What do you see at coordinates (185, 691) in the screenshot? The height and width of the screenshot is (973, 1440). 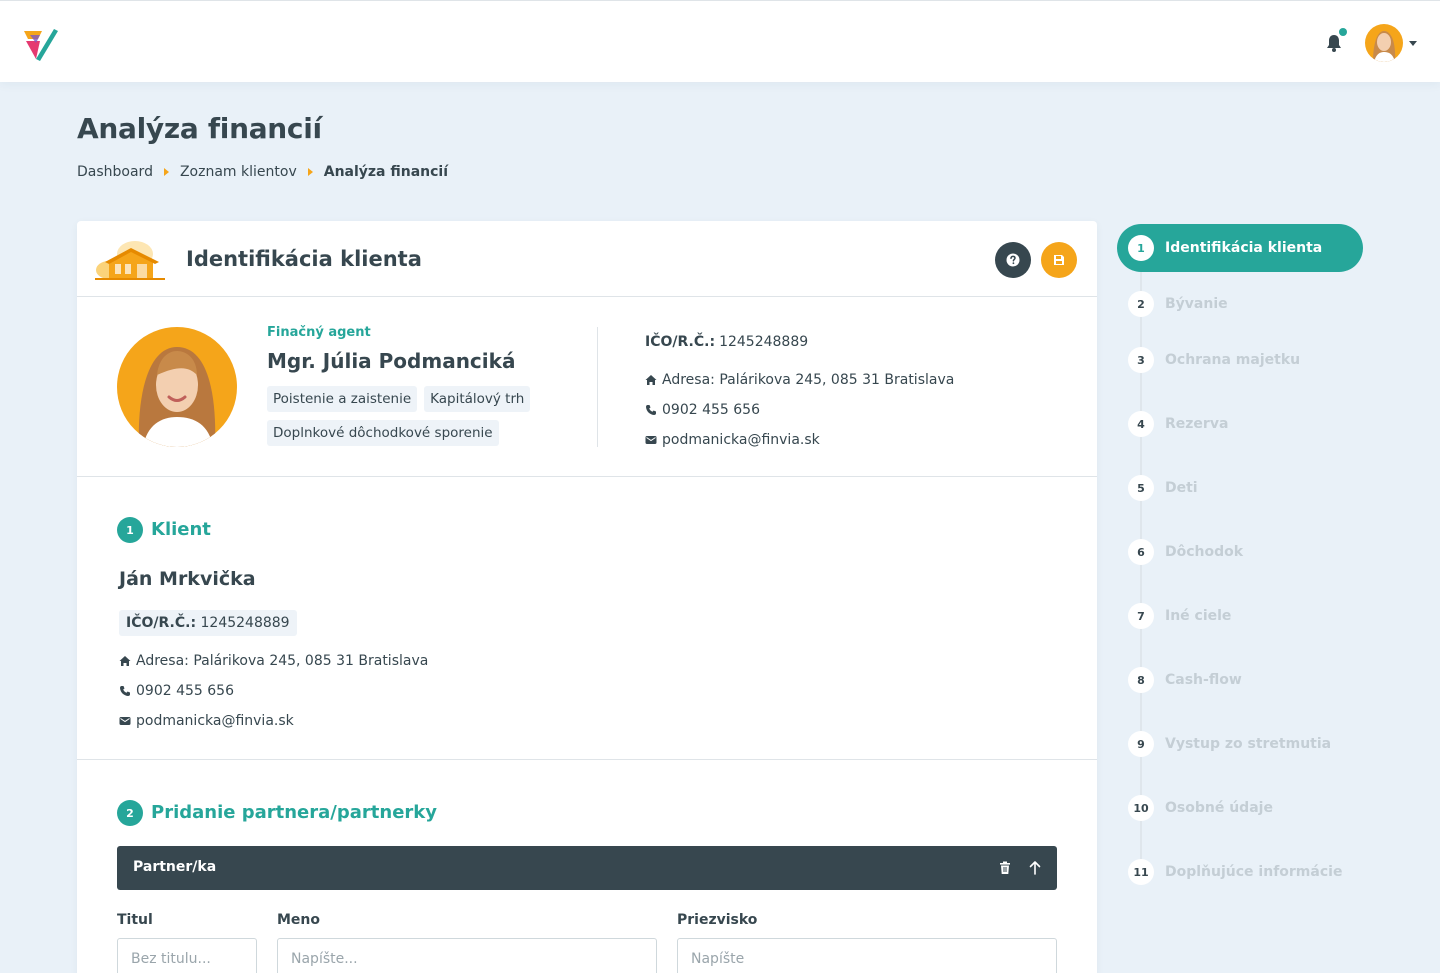 I see `client-phone-text: 0902 455 656` at bounding box center [185, 691].